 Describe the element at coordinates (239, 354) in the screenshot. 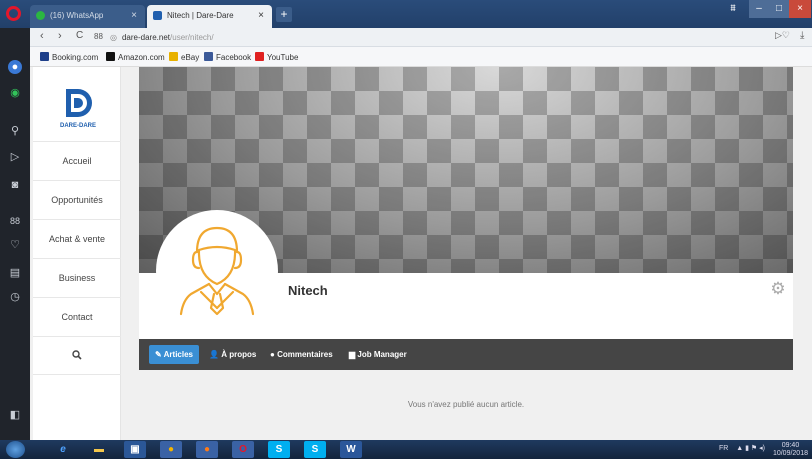

I see `tab-label: À propos` at that location.